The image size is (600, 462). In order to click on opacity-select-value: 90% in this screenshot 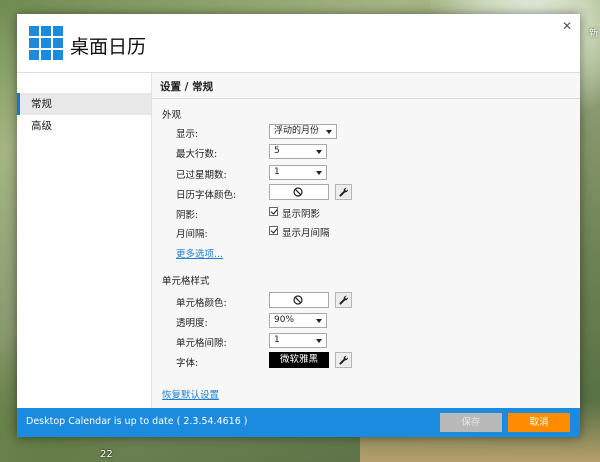, I will do `click(284, 320)`.